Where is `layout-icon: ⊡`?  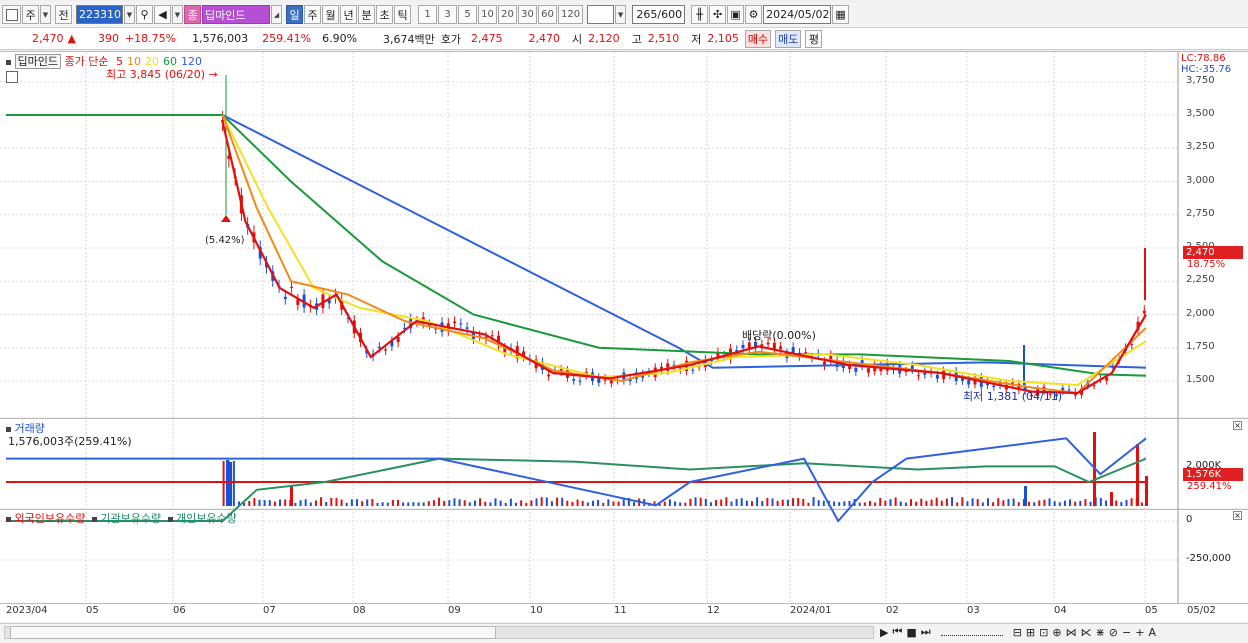 layout-icon: ⊡ is located at coordinates (1043, 632).